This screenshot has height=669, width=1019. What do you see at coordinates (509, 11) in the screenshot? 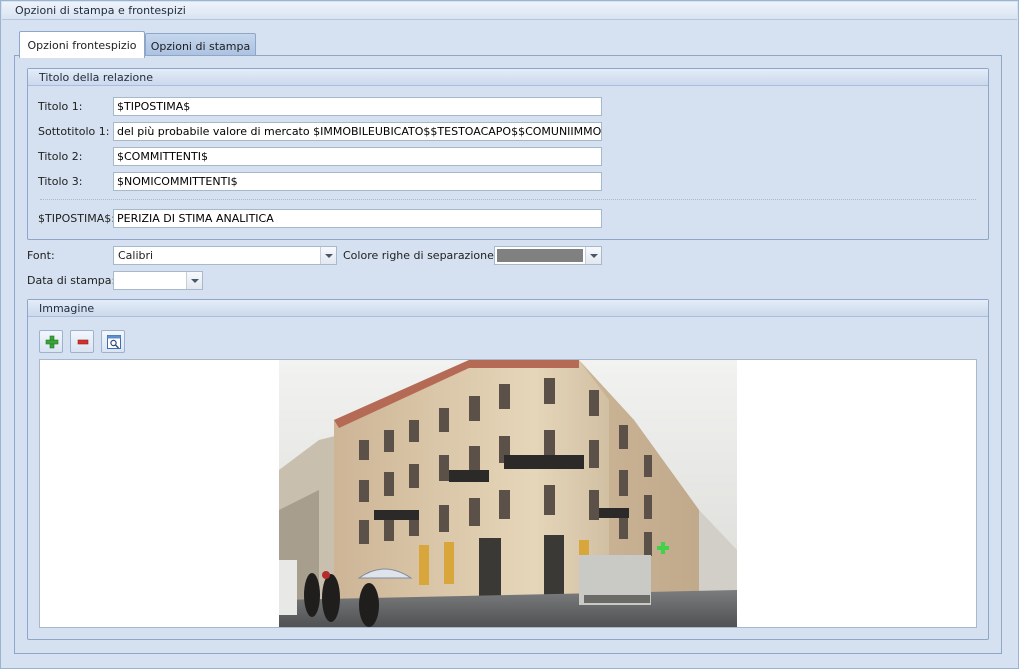
I see `window-title: Opzioni di stampa e frontespizi` at bounding box center [509, 11].